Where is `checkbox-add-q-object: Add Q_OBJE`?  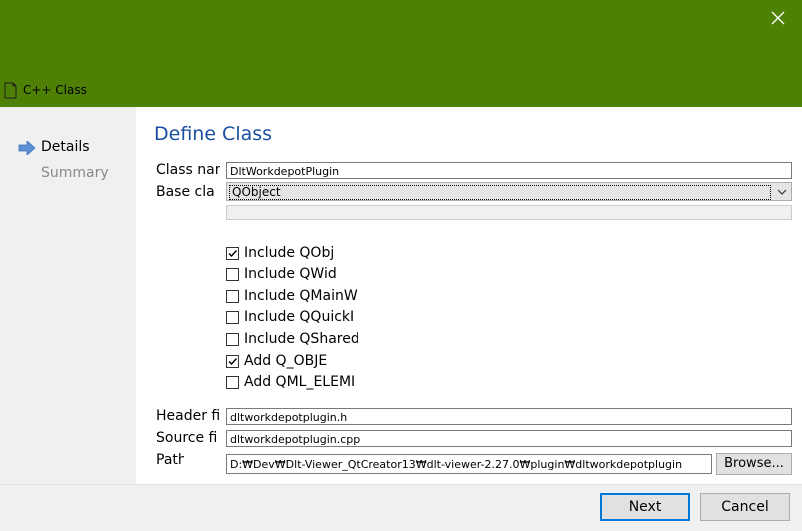 checkbox-add-q-object: Add Q_OBJE is located at coordinates (292, 361).